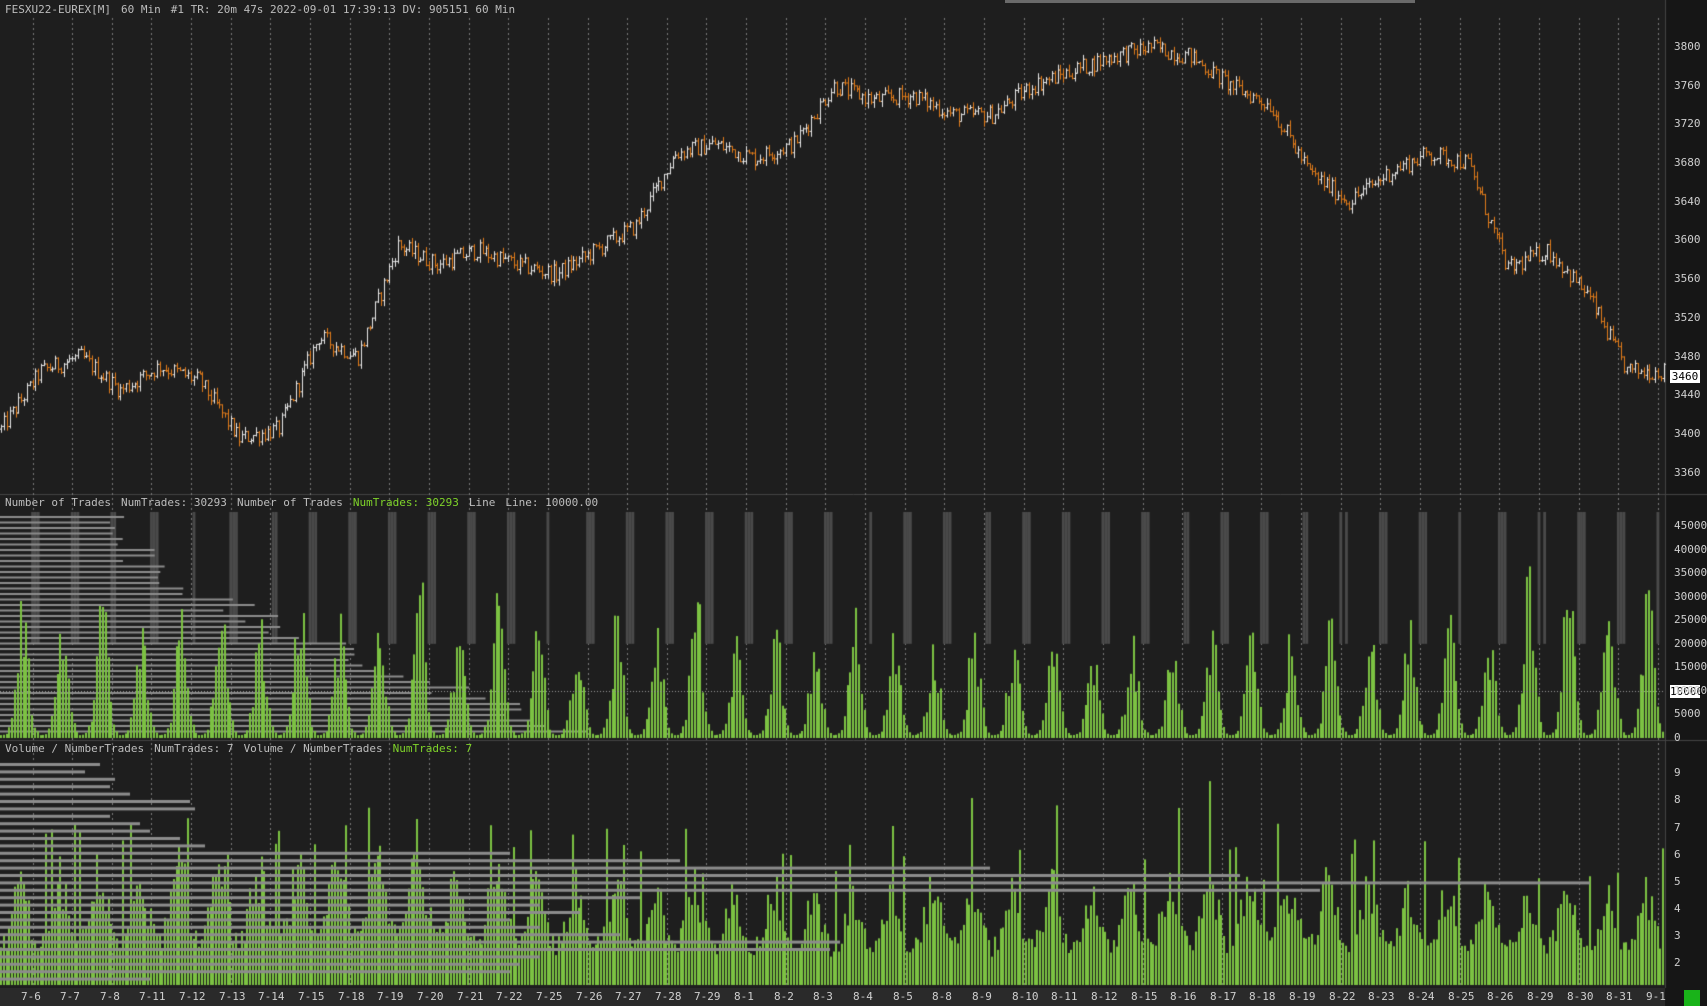  Describe the element at coordinates (58, 9) in the screenshot. I see `symbol-label: FESXU22-EUREX[M]` at that location.